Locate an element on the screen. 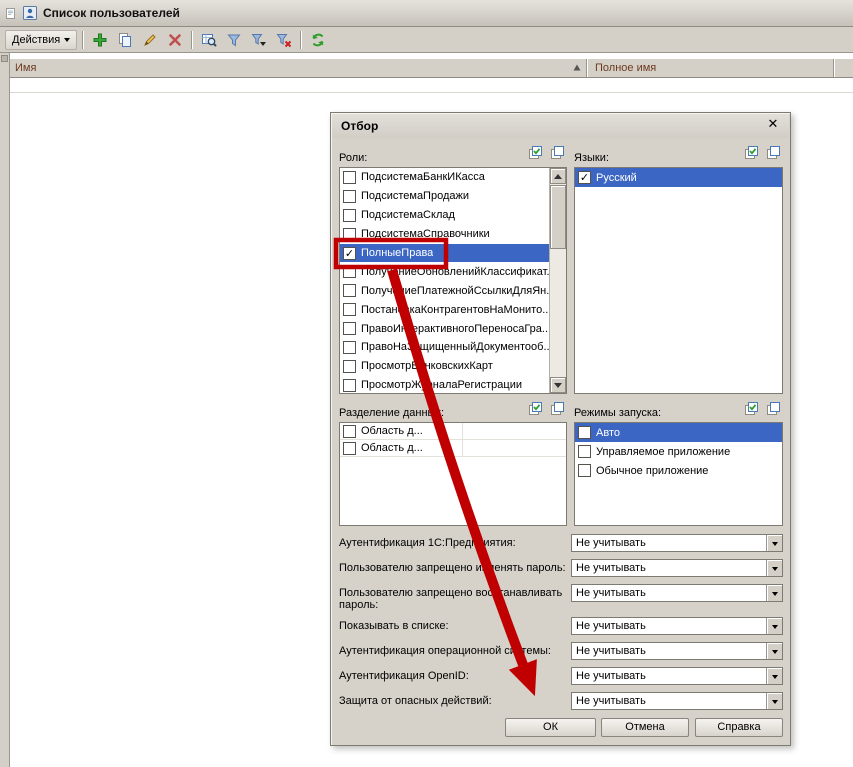 This screenshot has width=853, height=767. delete-button is located at coordinates (174, 39).